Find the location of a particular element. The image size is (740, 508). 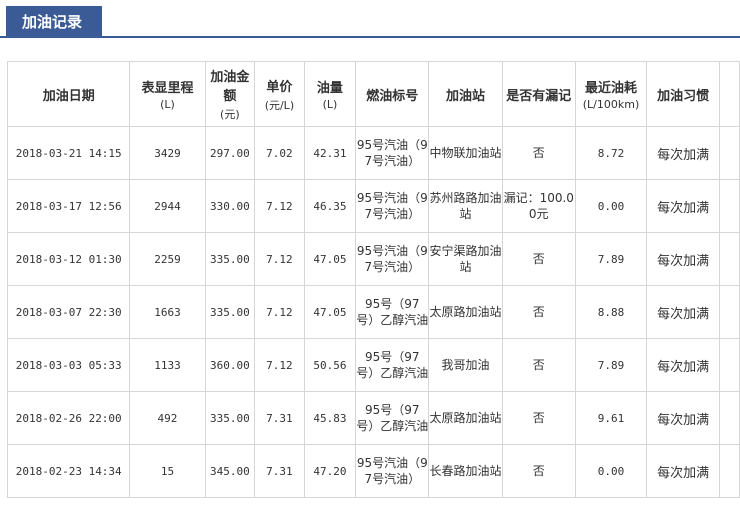

cell-volume: 46.35 is located at coordinates (330, 206).